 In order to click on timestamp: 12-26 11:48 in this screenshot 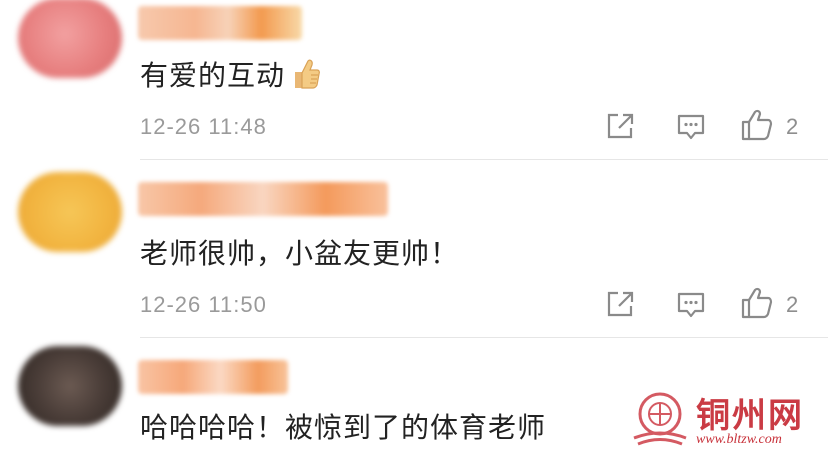, I will do `click(203, 126)`.